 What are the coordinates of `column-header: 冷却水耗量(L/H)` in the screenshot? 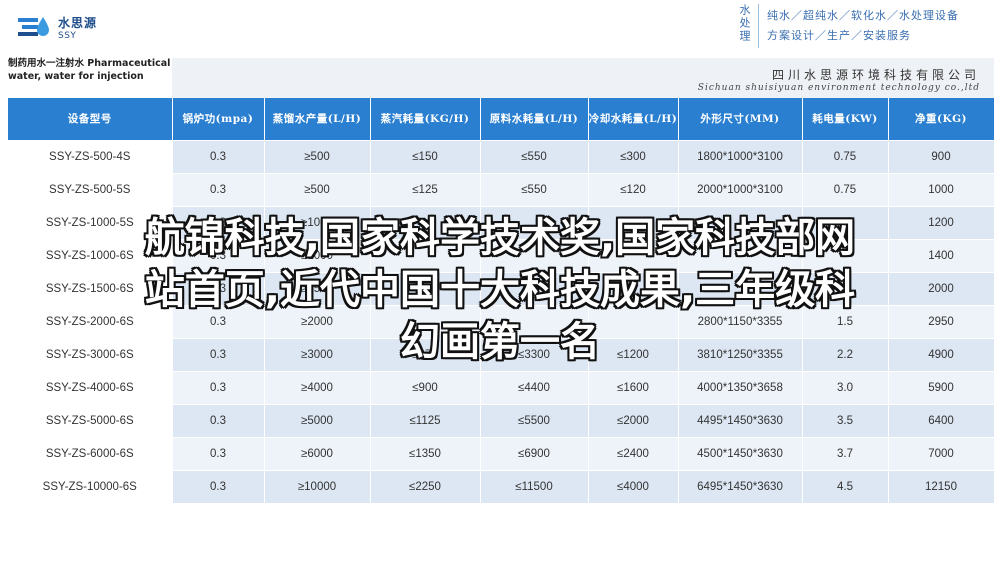 It's located at (633, 119).